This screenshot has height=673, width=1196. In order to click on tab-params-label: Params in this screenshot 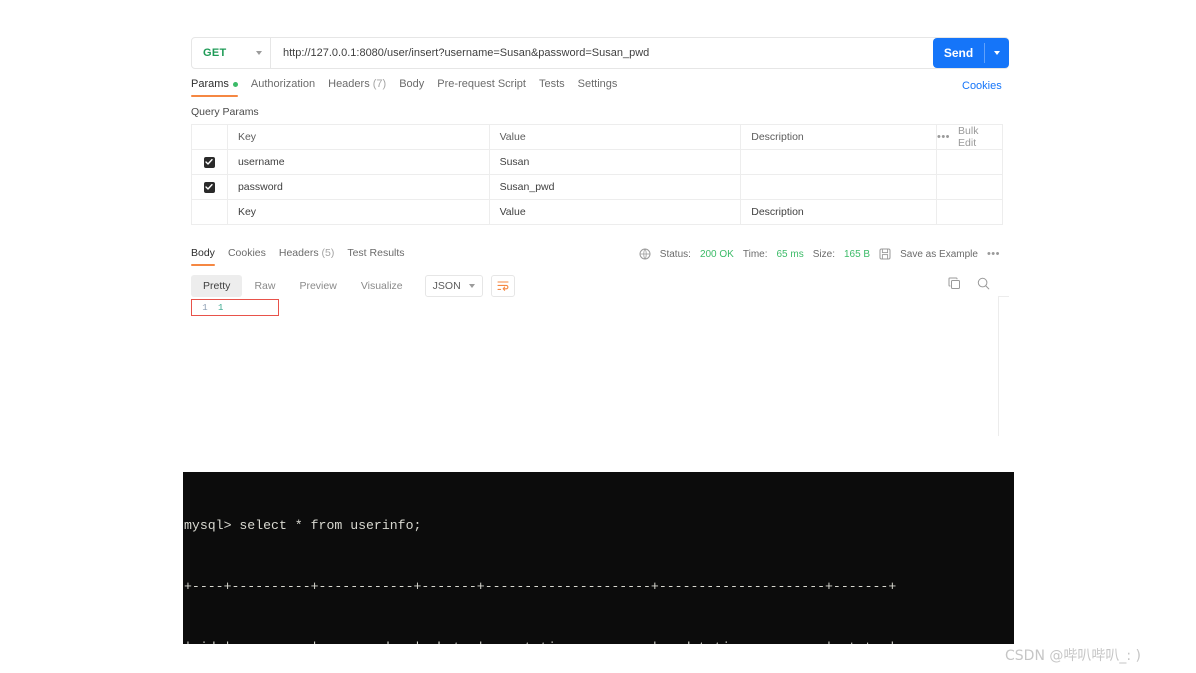, I will do `click(210, 84)`.